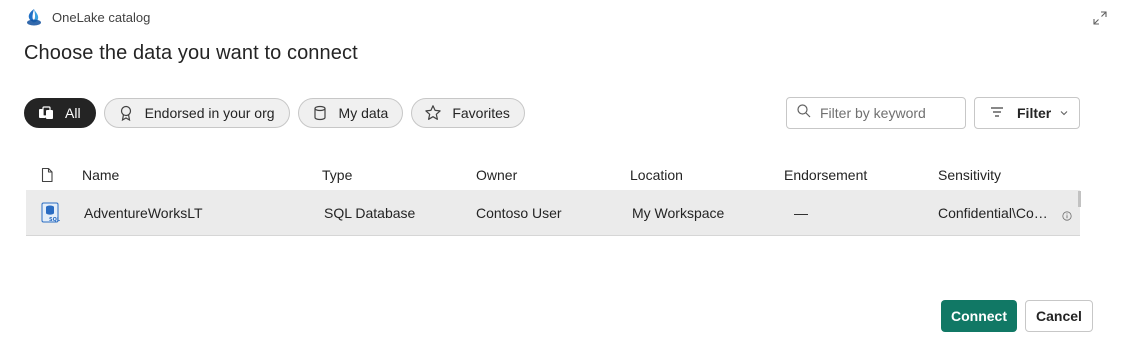 Image resolution: width=1132 pixels, height=353 pixels. What do you see at coordinates (707, 175) in the screenshot?
I see `column-header-location: Location` at bounding box center [707, 175].